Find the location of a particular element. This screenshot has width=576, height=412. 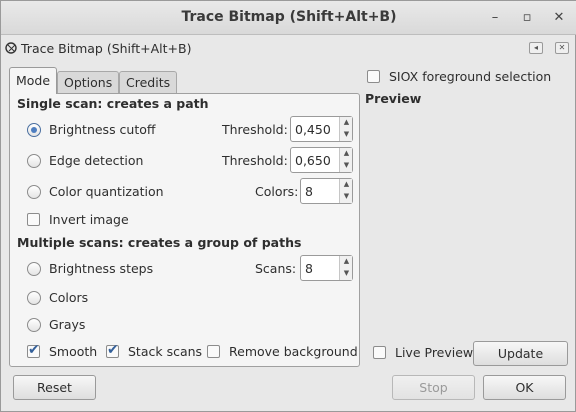

dock-close-button: ✕ is located at coordinates (562, 48).